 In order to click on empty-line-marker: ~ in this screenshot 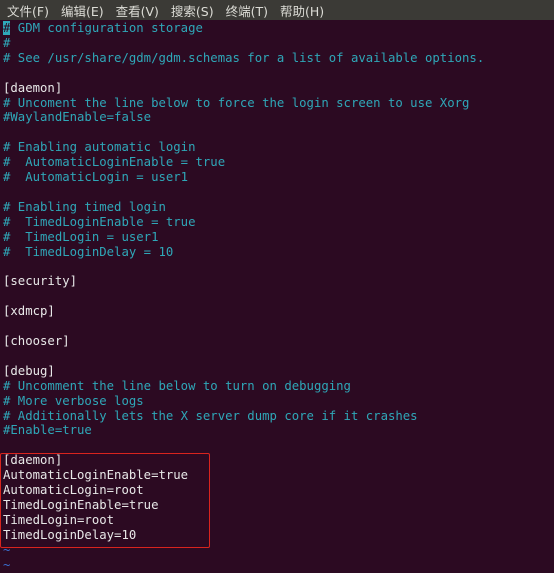, I will do `click(7, 564)`.